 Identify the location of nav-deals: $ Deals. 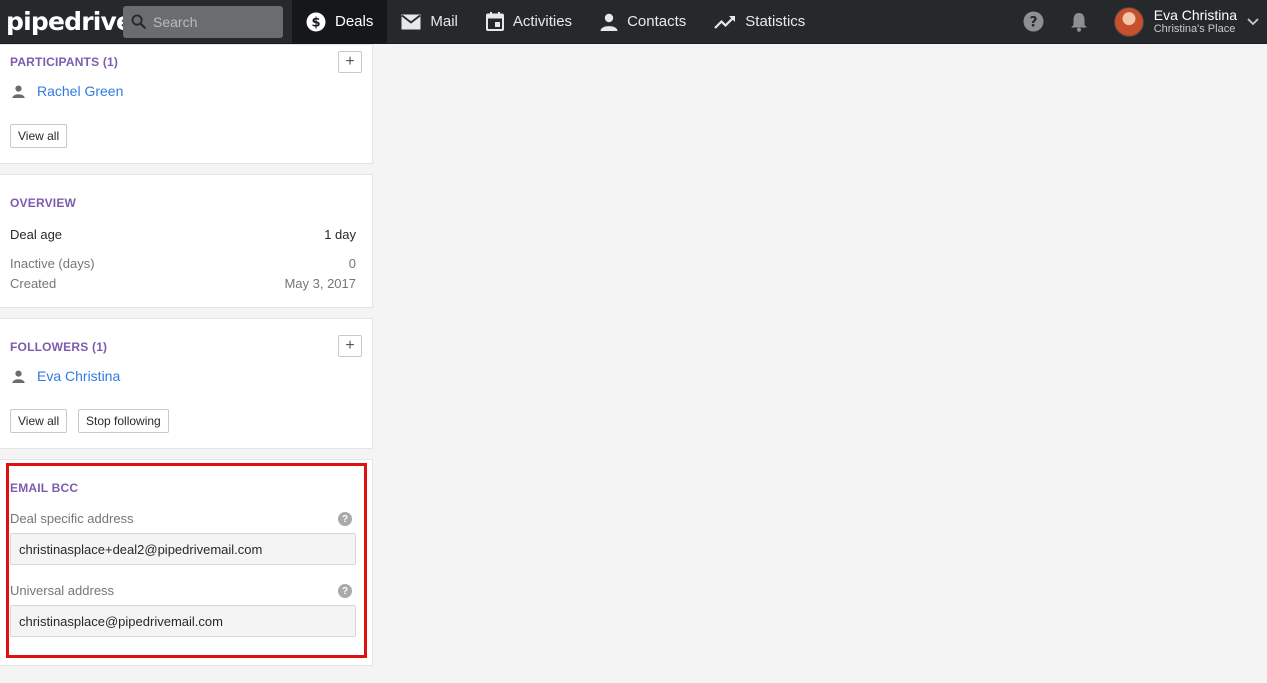
(340, 22).